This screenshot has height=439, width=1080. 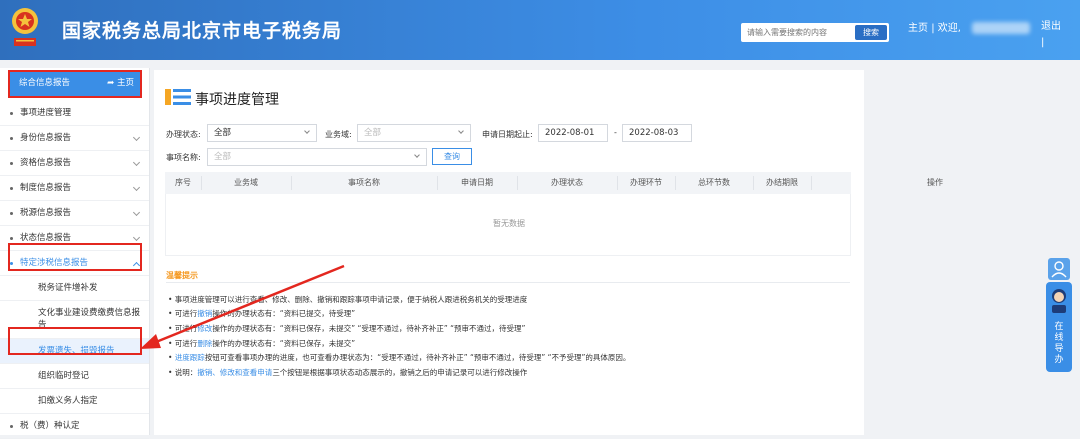 I want to click on search-box: 搜索, so click(x=815, y=32).